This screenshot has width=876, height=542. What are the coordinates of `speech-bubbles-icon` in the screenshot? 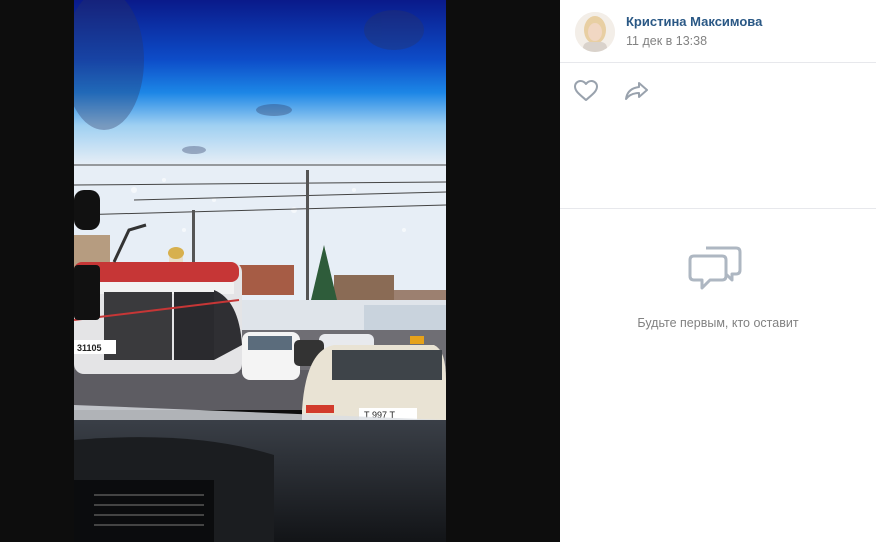 It's located at (716, 269).